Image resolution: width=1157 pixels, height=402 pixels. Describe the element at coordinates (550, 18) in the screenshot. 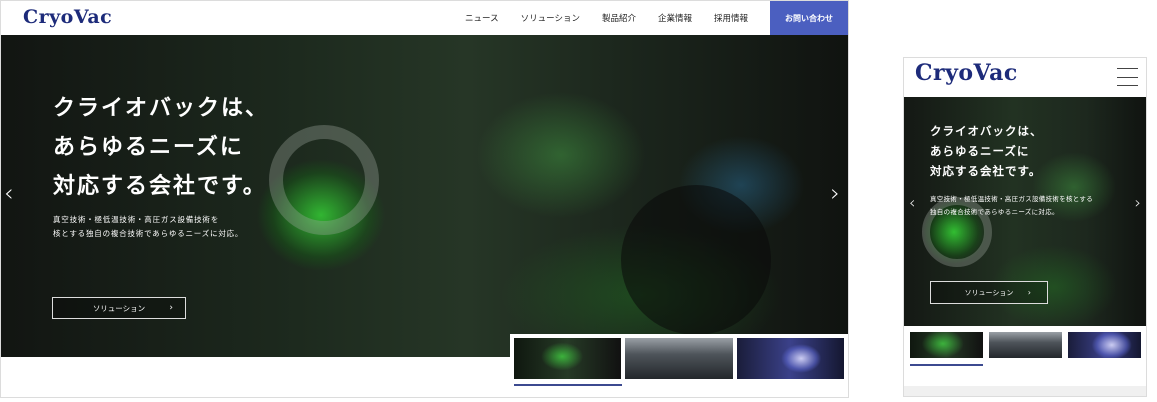

I see `nav-item-solutions: ソリューション` at that location.